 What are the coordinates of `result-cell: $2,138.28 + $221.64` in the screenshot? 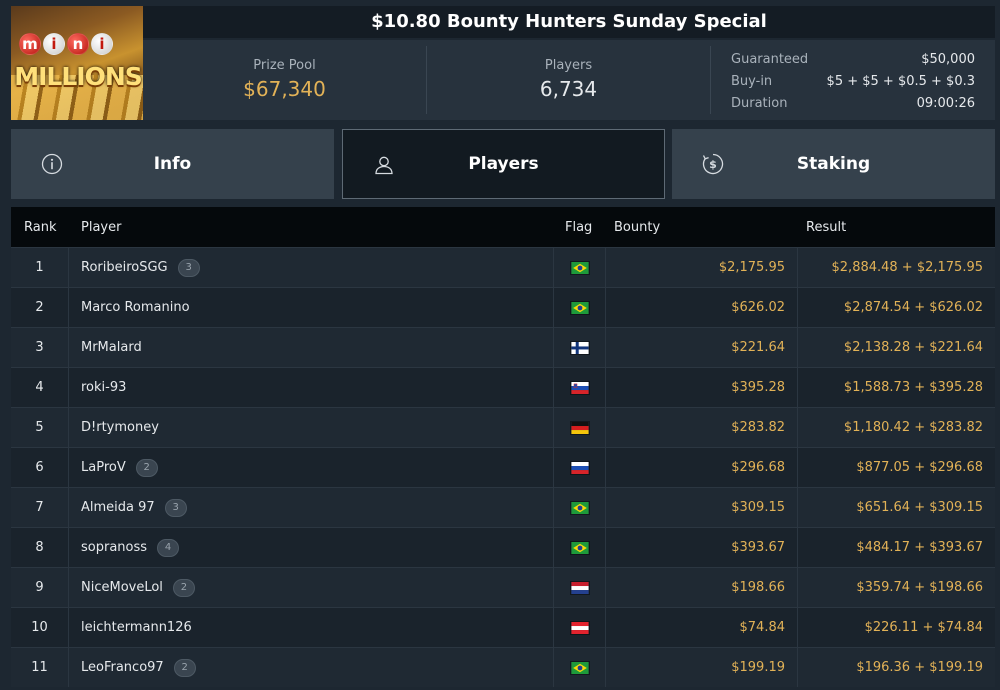 It's located at (913, 347).